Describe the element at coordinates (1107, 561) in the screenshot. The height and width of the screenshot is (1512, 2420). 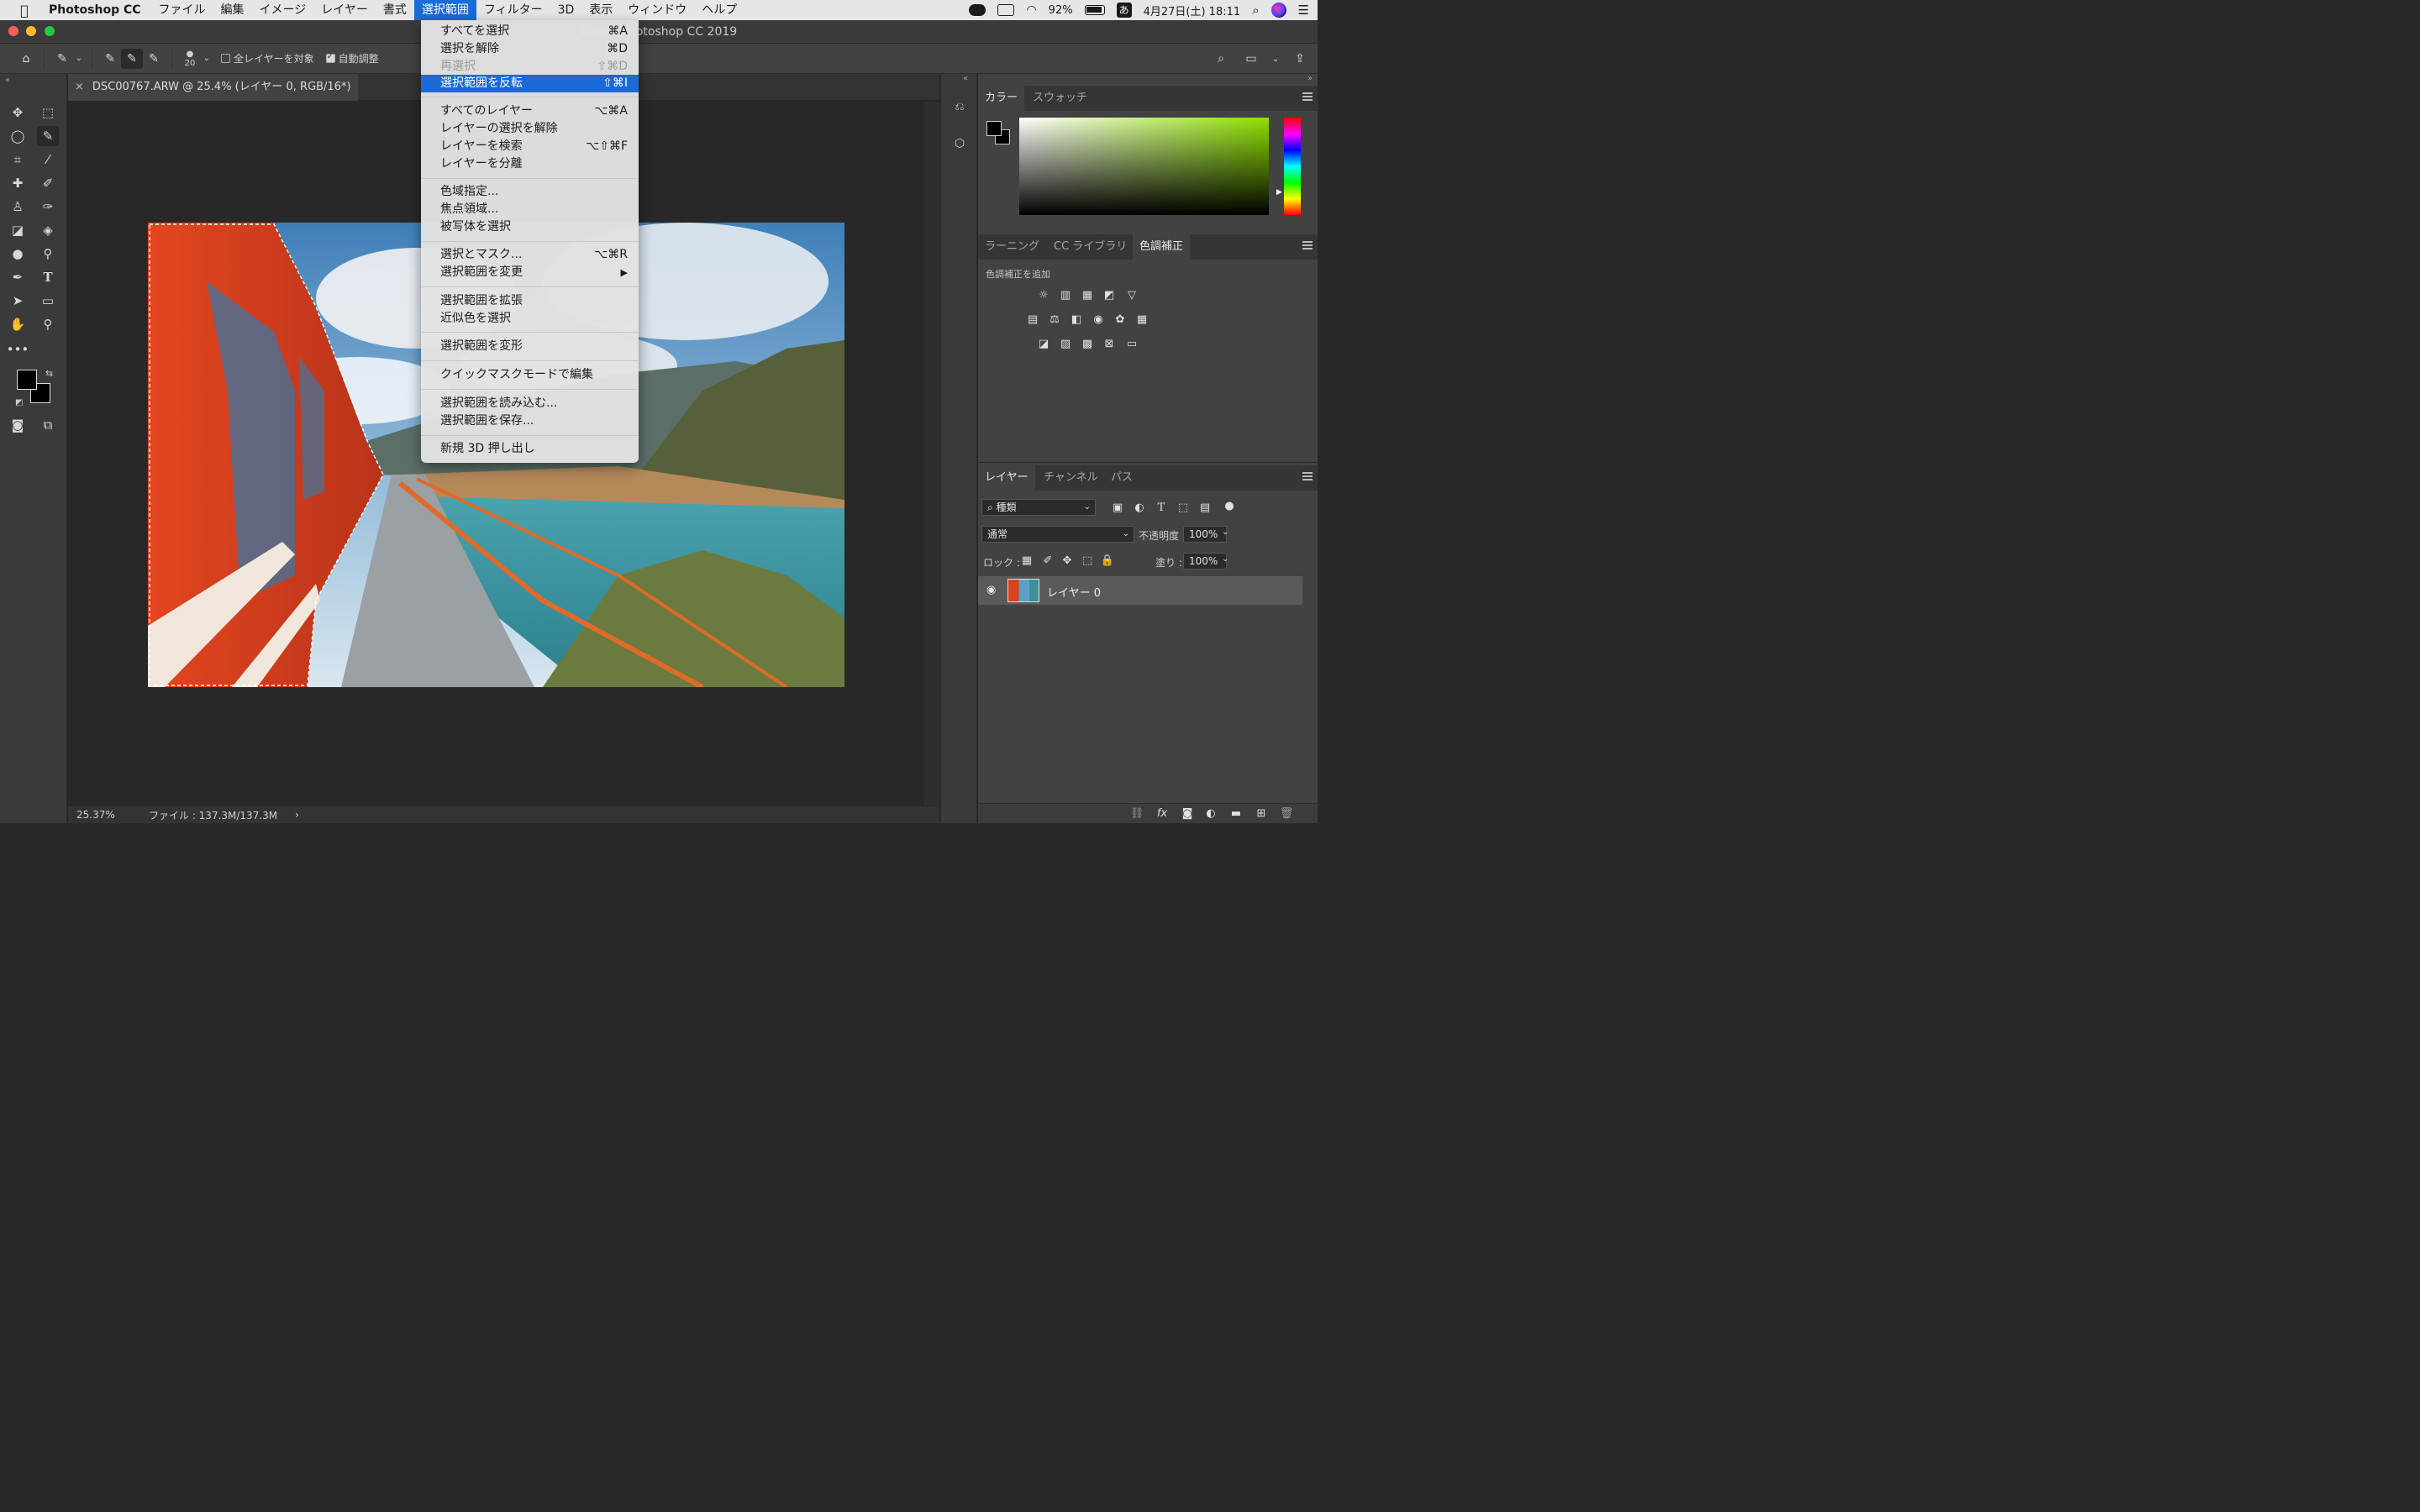
I see `lock-all-icon: 🔒` at that location.